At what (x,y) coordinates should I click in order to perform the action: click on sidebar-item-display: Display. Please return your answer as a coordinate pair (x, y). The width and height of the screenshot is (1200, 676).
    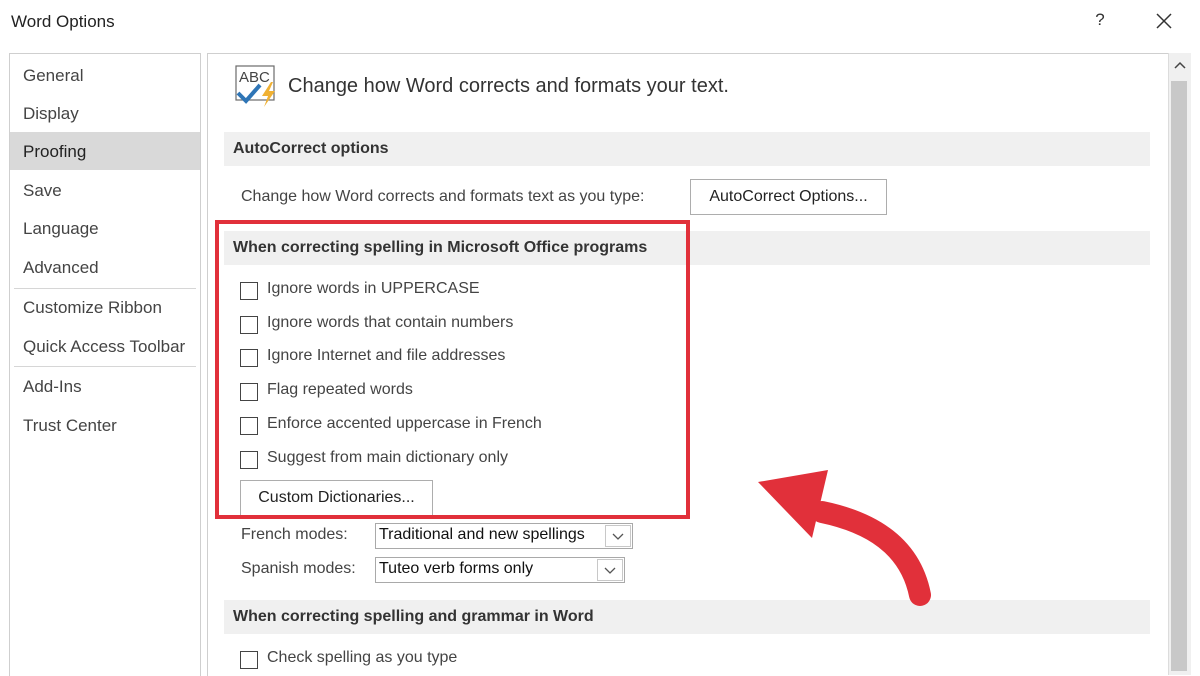
    Looking at the image, I should click on (105, 113).